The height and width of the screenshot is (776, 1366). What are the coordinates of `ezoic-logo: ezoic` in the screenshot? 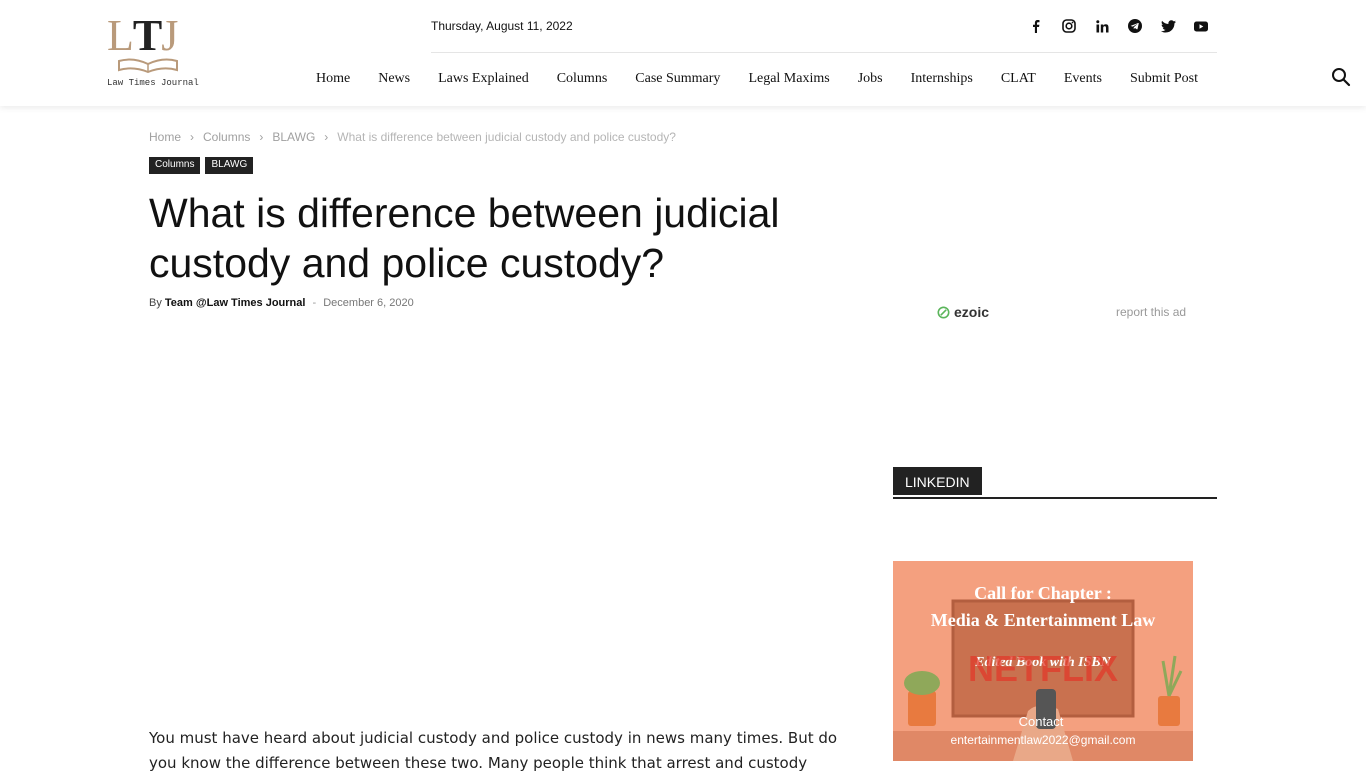 It's located at (963, 312).